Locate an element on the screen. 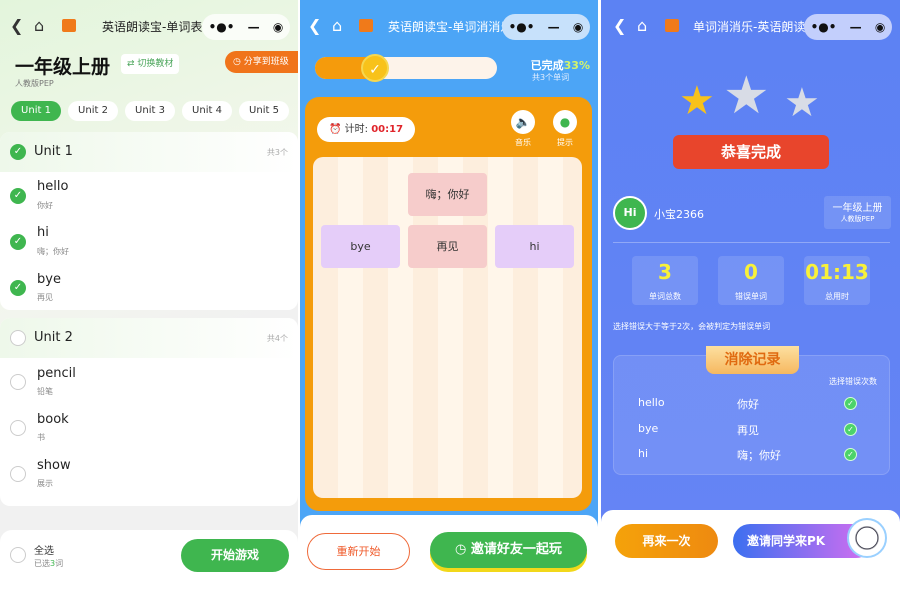 Image resolution: width=900 pixels, height=590 pixels. word-tile: 再见 is located at coordinates (447, 246).